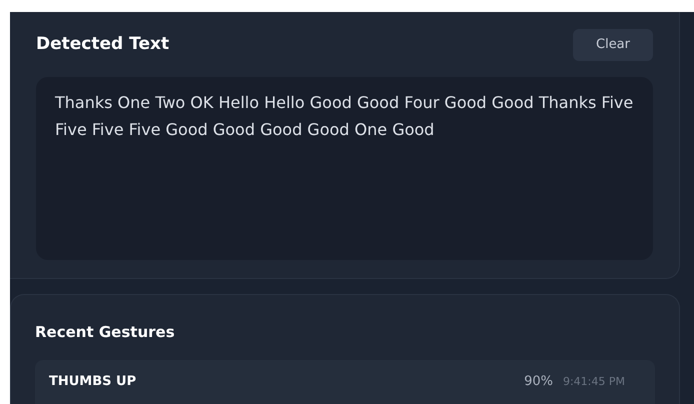  Describe the element at coordinates (613, 45) in the screenshot. I see `clear-button: Clear` at that location.